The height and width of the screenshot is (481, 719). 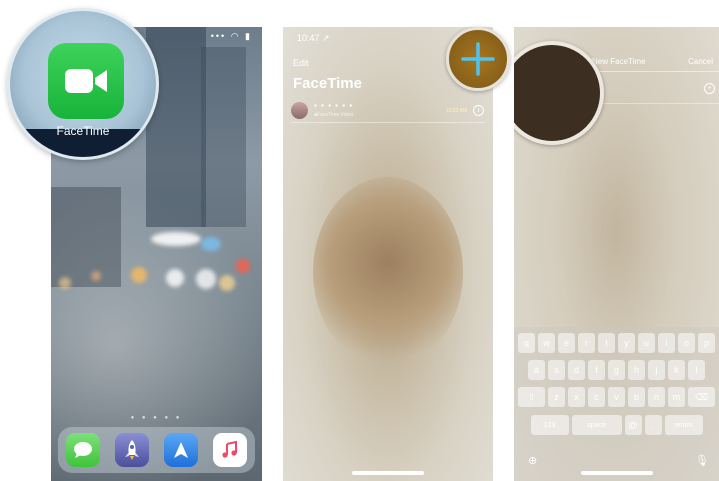 What do you see at coordinates (549, 425) in the screenshot?
I see `numbers-key: 123` at bounding box center [549, 425].